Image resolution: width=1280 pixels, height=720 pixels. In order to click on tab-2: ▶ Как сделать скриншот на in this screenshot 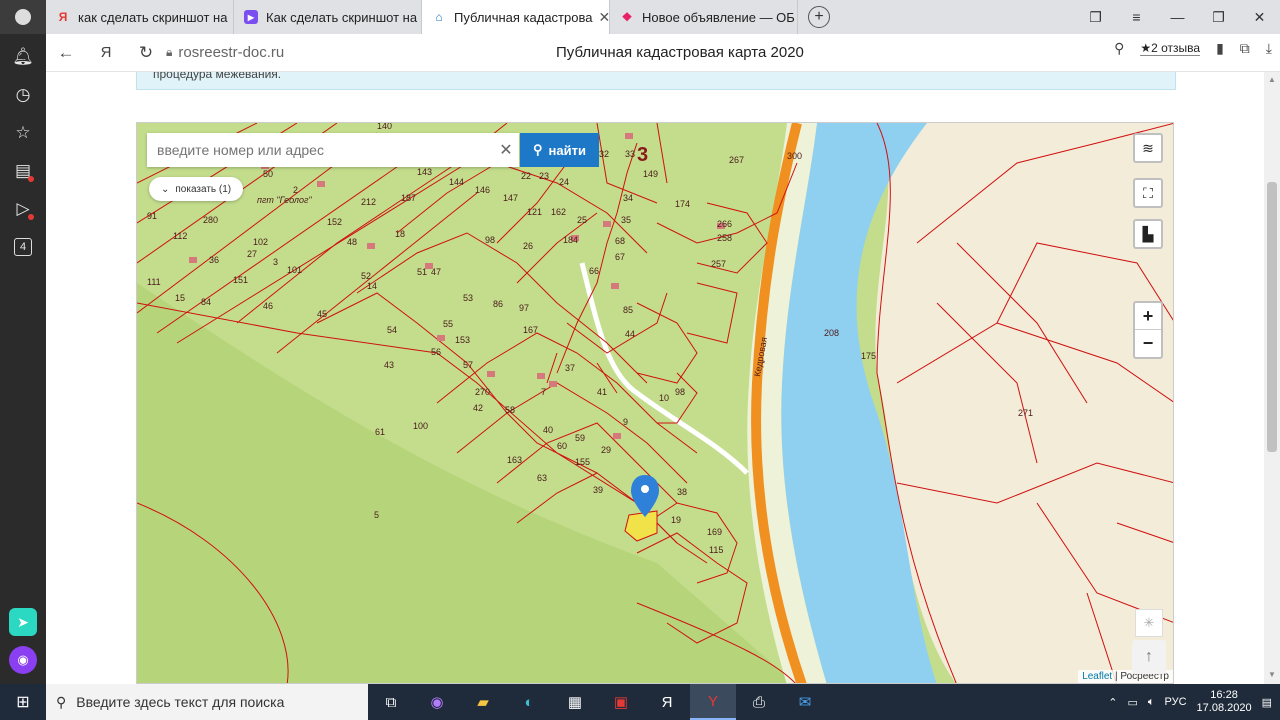, I will do `click(328, 17)`.